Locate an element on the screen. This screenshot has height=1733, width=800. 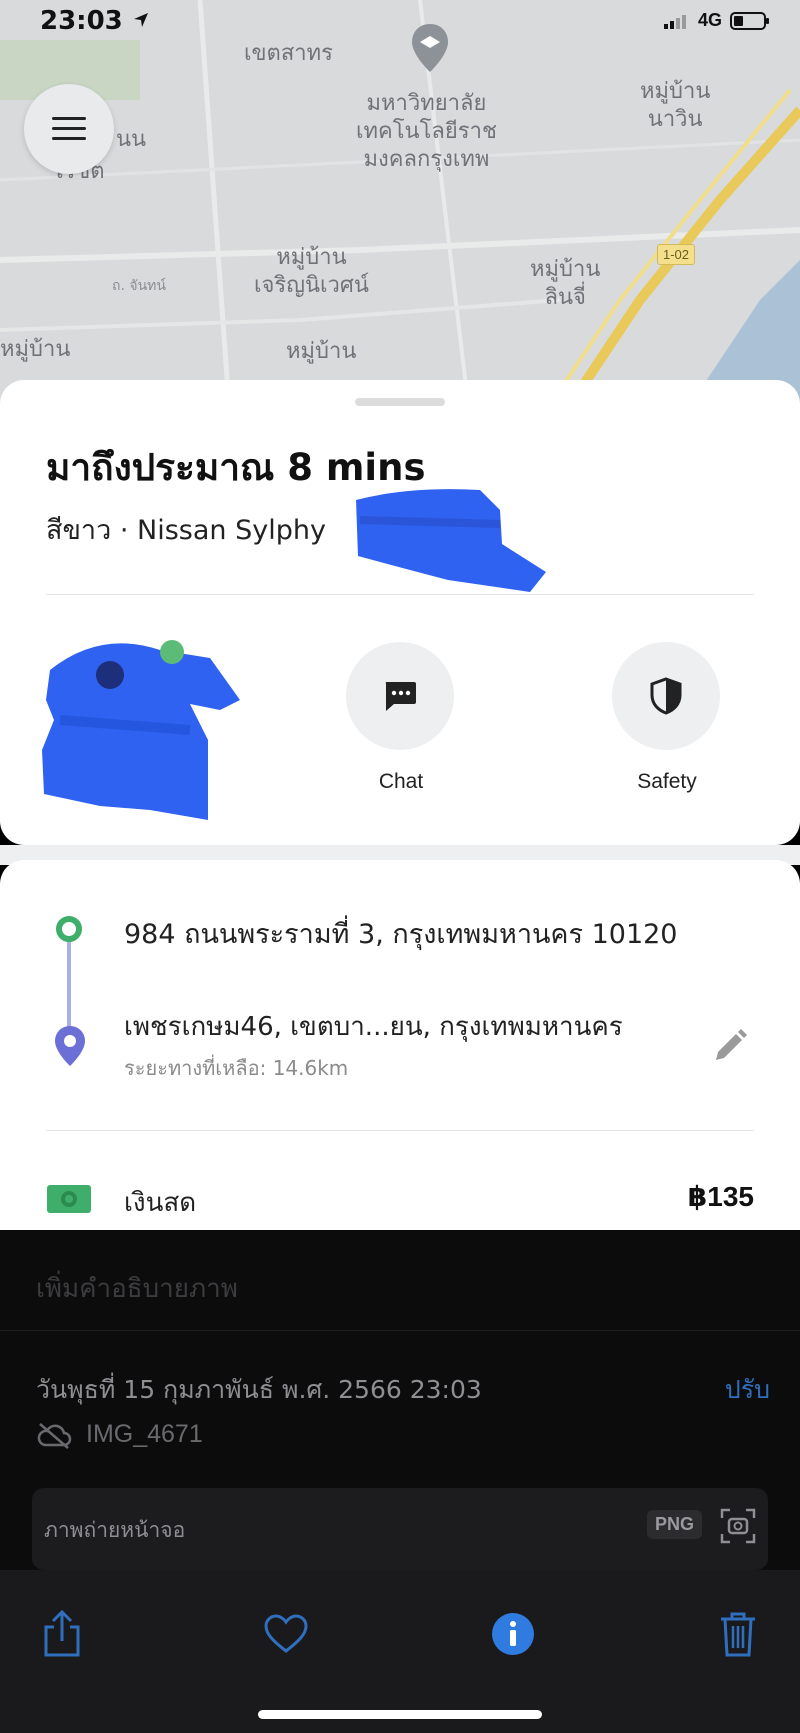
location-arrow-icon is located at coordinates (140, 20).